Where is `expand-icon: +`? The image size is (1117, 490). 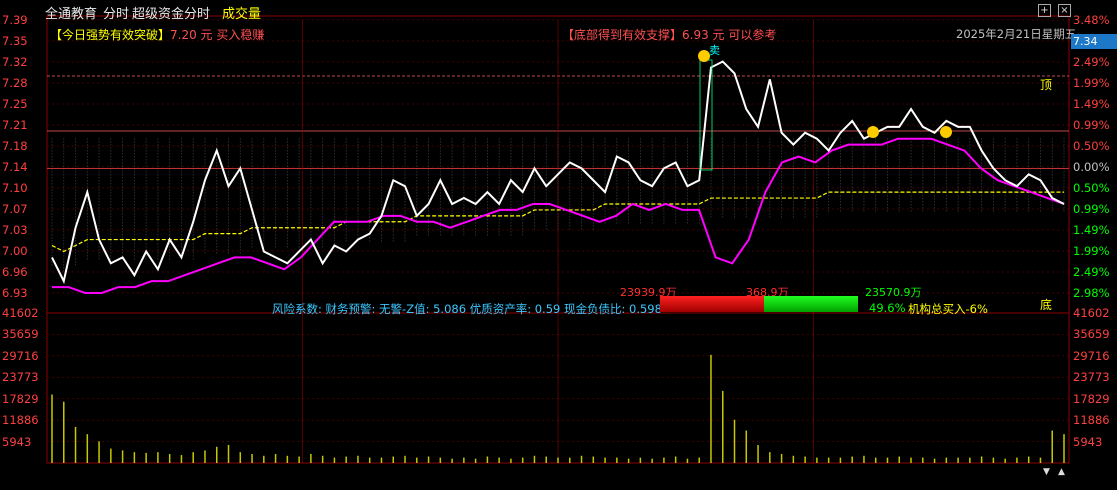 expand-icon: + is located at coordinates (1044, 10).